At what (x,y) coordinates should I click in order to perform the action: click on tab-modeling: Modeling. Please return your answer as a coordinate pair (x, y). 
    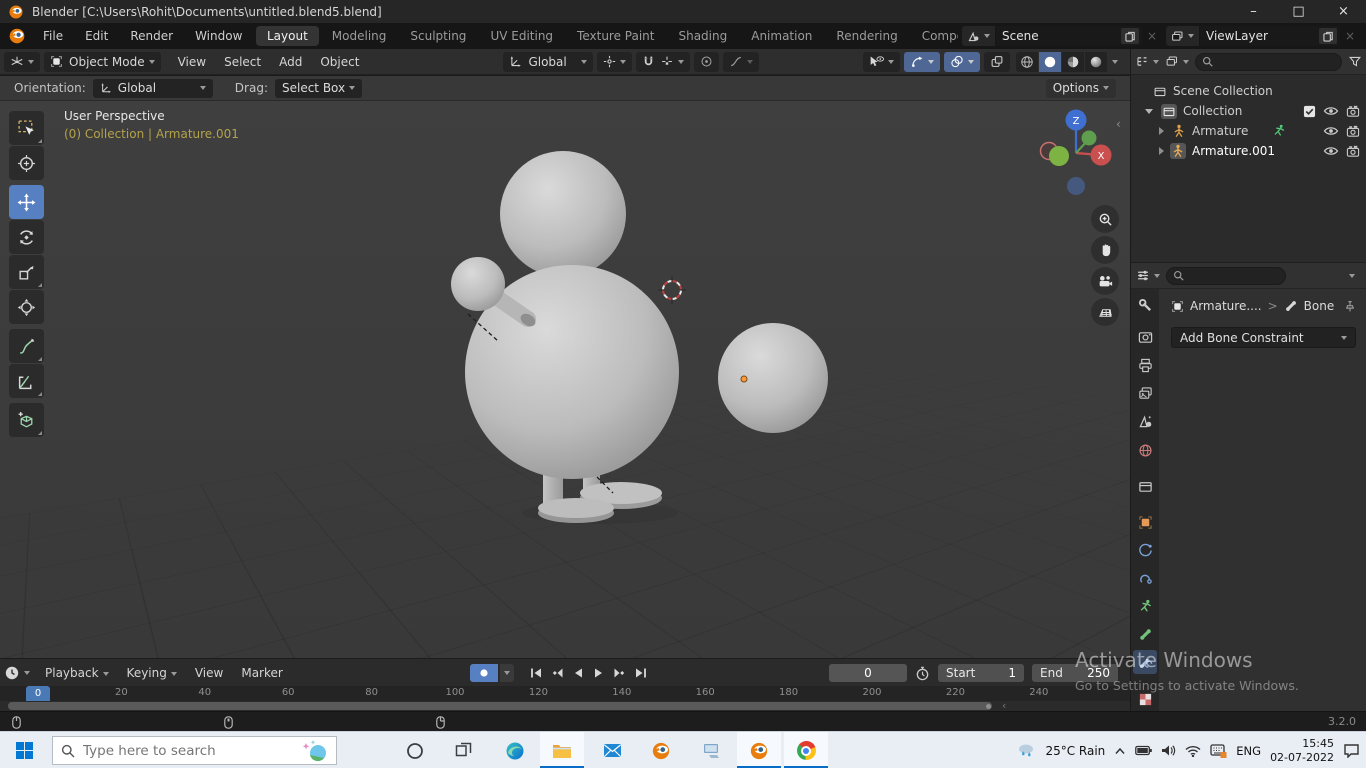
    Looking at the image, I should click on (359, 36).